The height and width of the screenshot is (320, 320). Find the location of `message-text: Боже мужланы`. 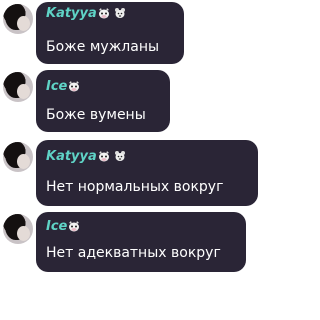

message-text: Боже мужланы is located at coordinates (103, 47).